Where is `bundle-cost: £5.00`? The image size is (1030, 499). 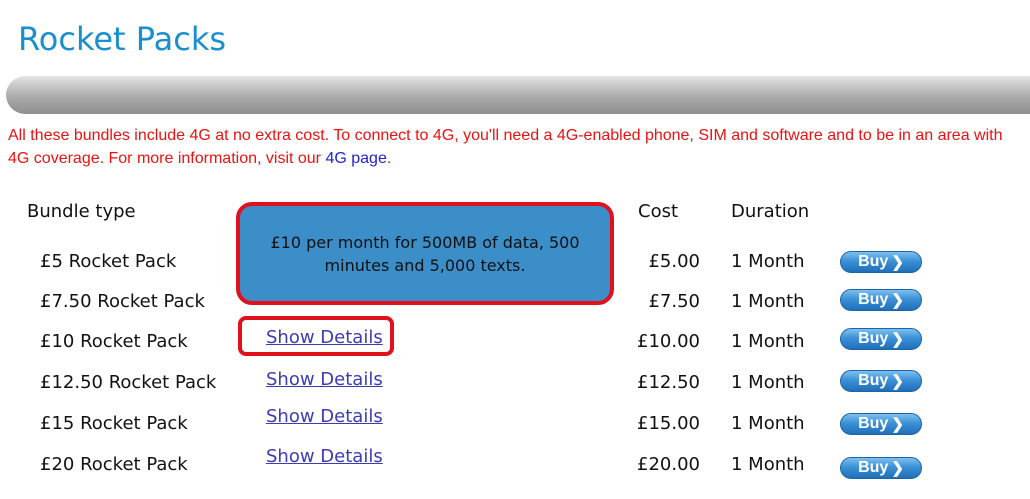 bundle-cost: £5.00 is located at coordinates (674, 261).